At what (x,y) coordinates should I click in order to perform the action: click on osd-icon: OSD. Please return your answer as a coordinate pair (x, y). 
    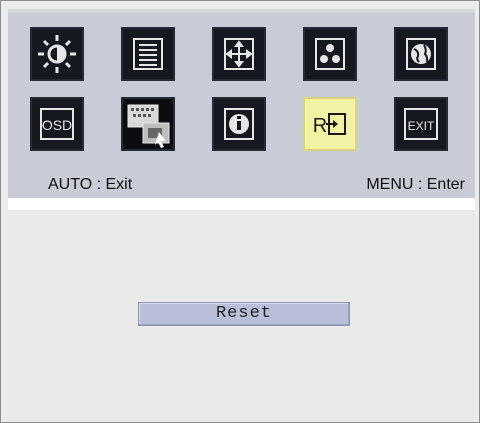
    Looking at the image, I should click on (57, 124).